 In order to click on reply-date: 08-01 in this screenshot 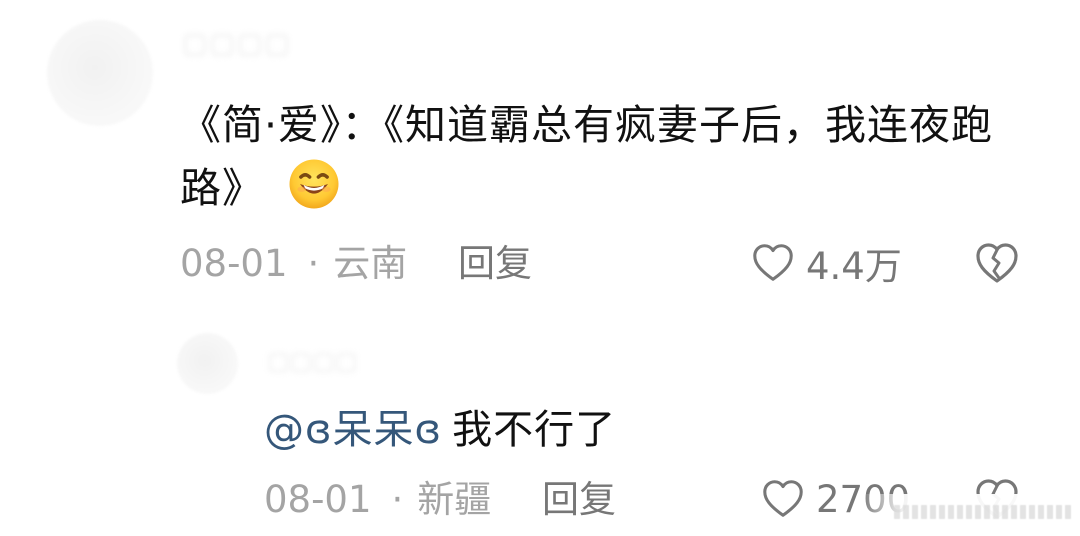, I will do `click(318, 499)`.